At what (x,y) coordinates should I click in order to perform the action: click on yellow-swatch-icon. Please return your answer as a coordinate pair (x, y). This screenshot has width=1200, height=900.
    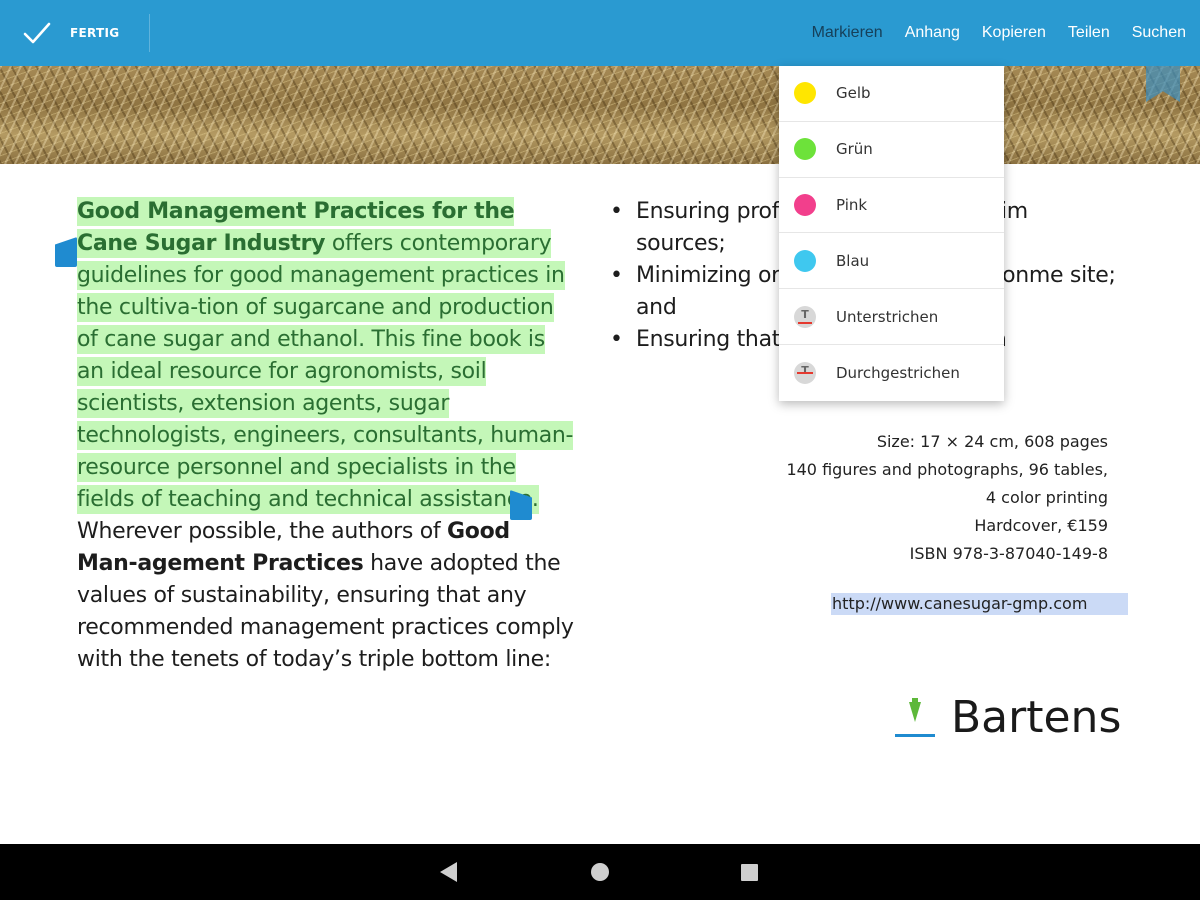
    Looking at the image, I should click on (805, 93).